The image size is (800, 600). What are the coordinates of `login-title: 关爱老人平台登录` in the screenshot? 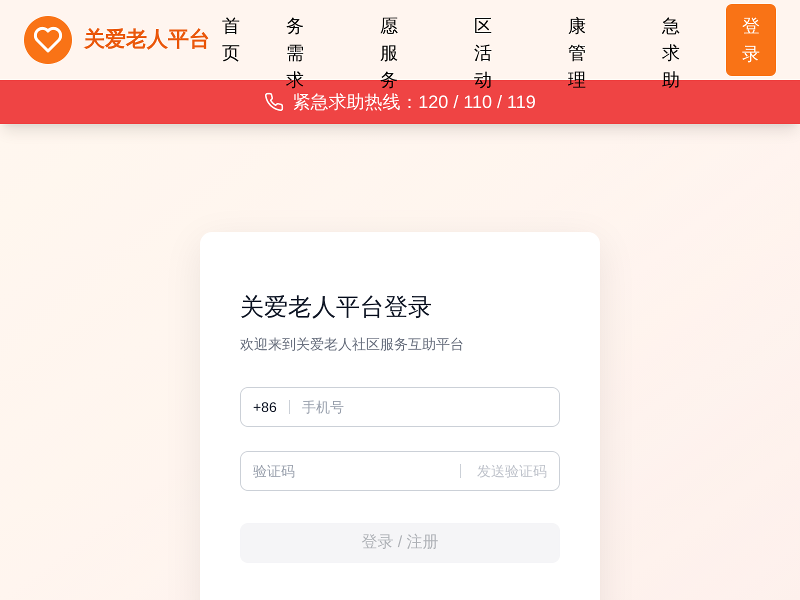 It's located at (336, 308).